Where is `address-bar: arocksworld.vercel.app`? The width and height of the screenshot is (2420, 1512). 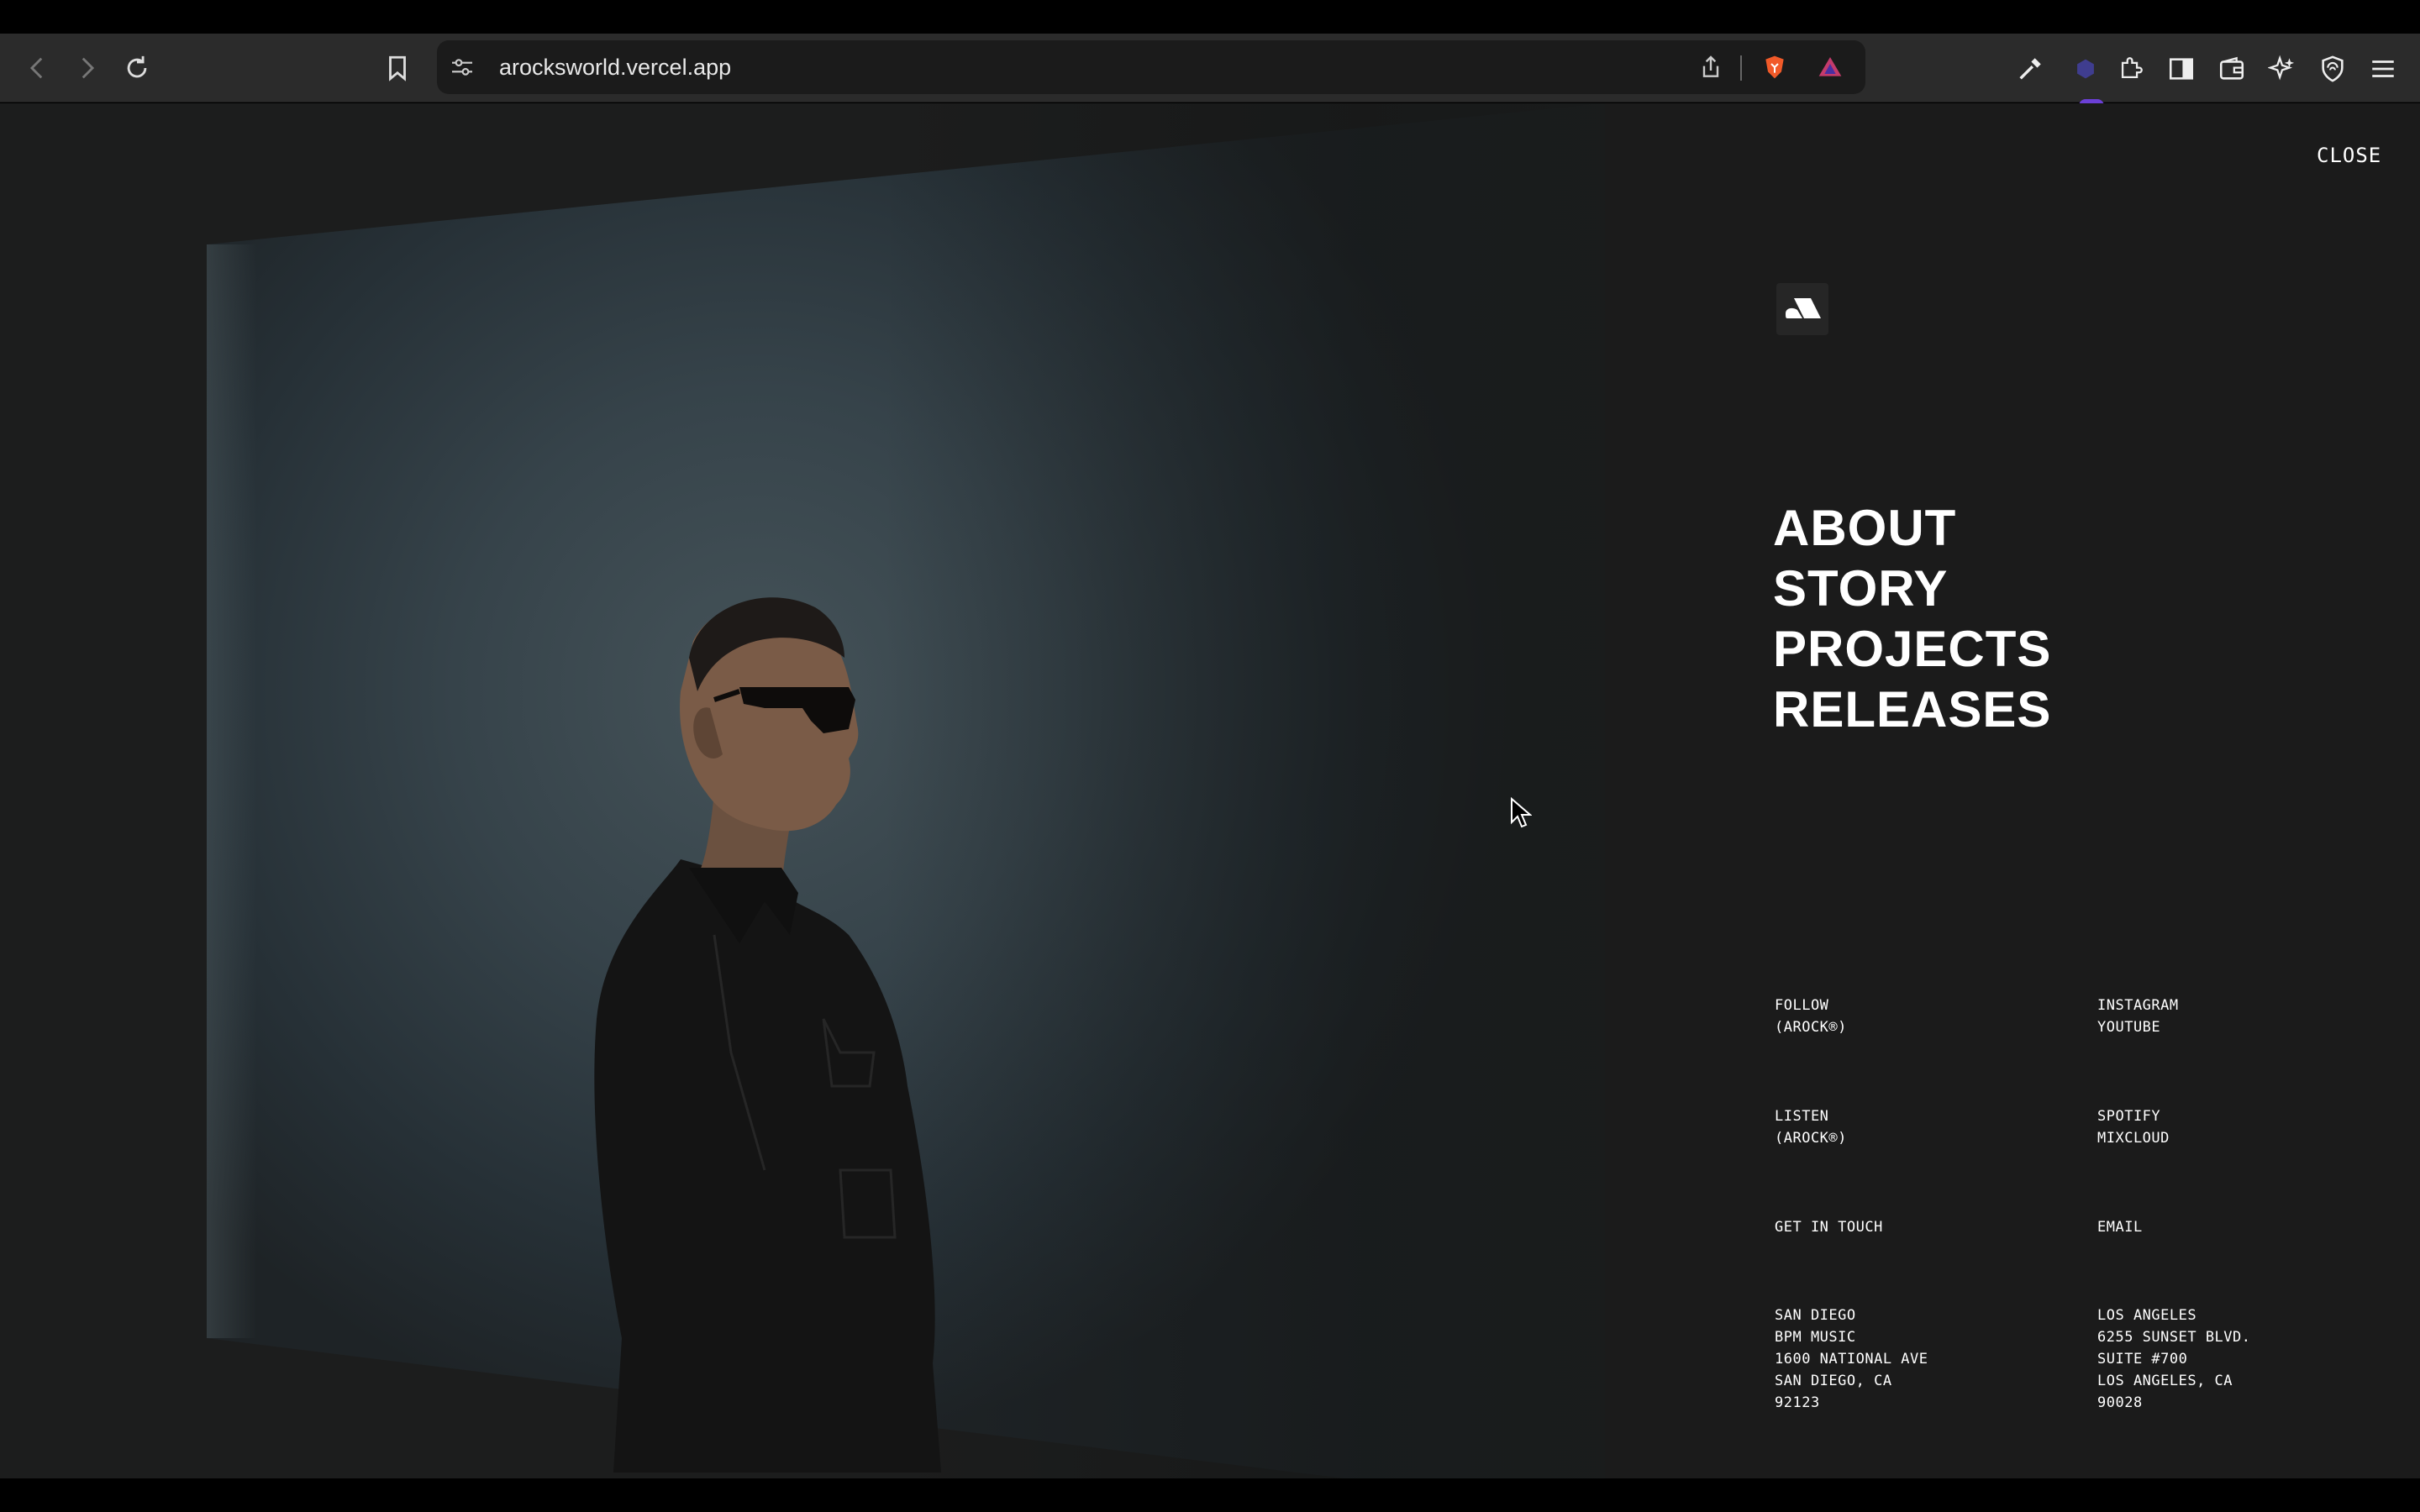
address-bar: arocksworld.vercel.app is located at coordinates (1151, 67).